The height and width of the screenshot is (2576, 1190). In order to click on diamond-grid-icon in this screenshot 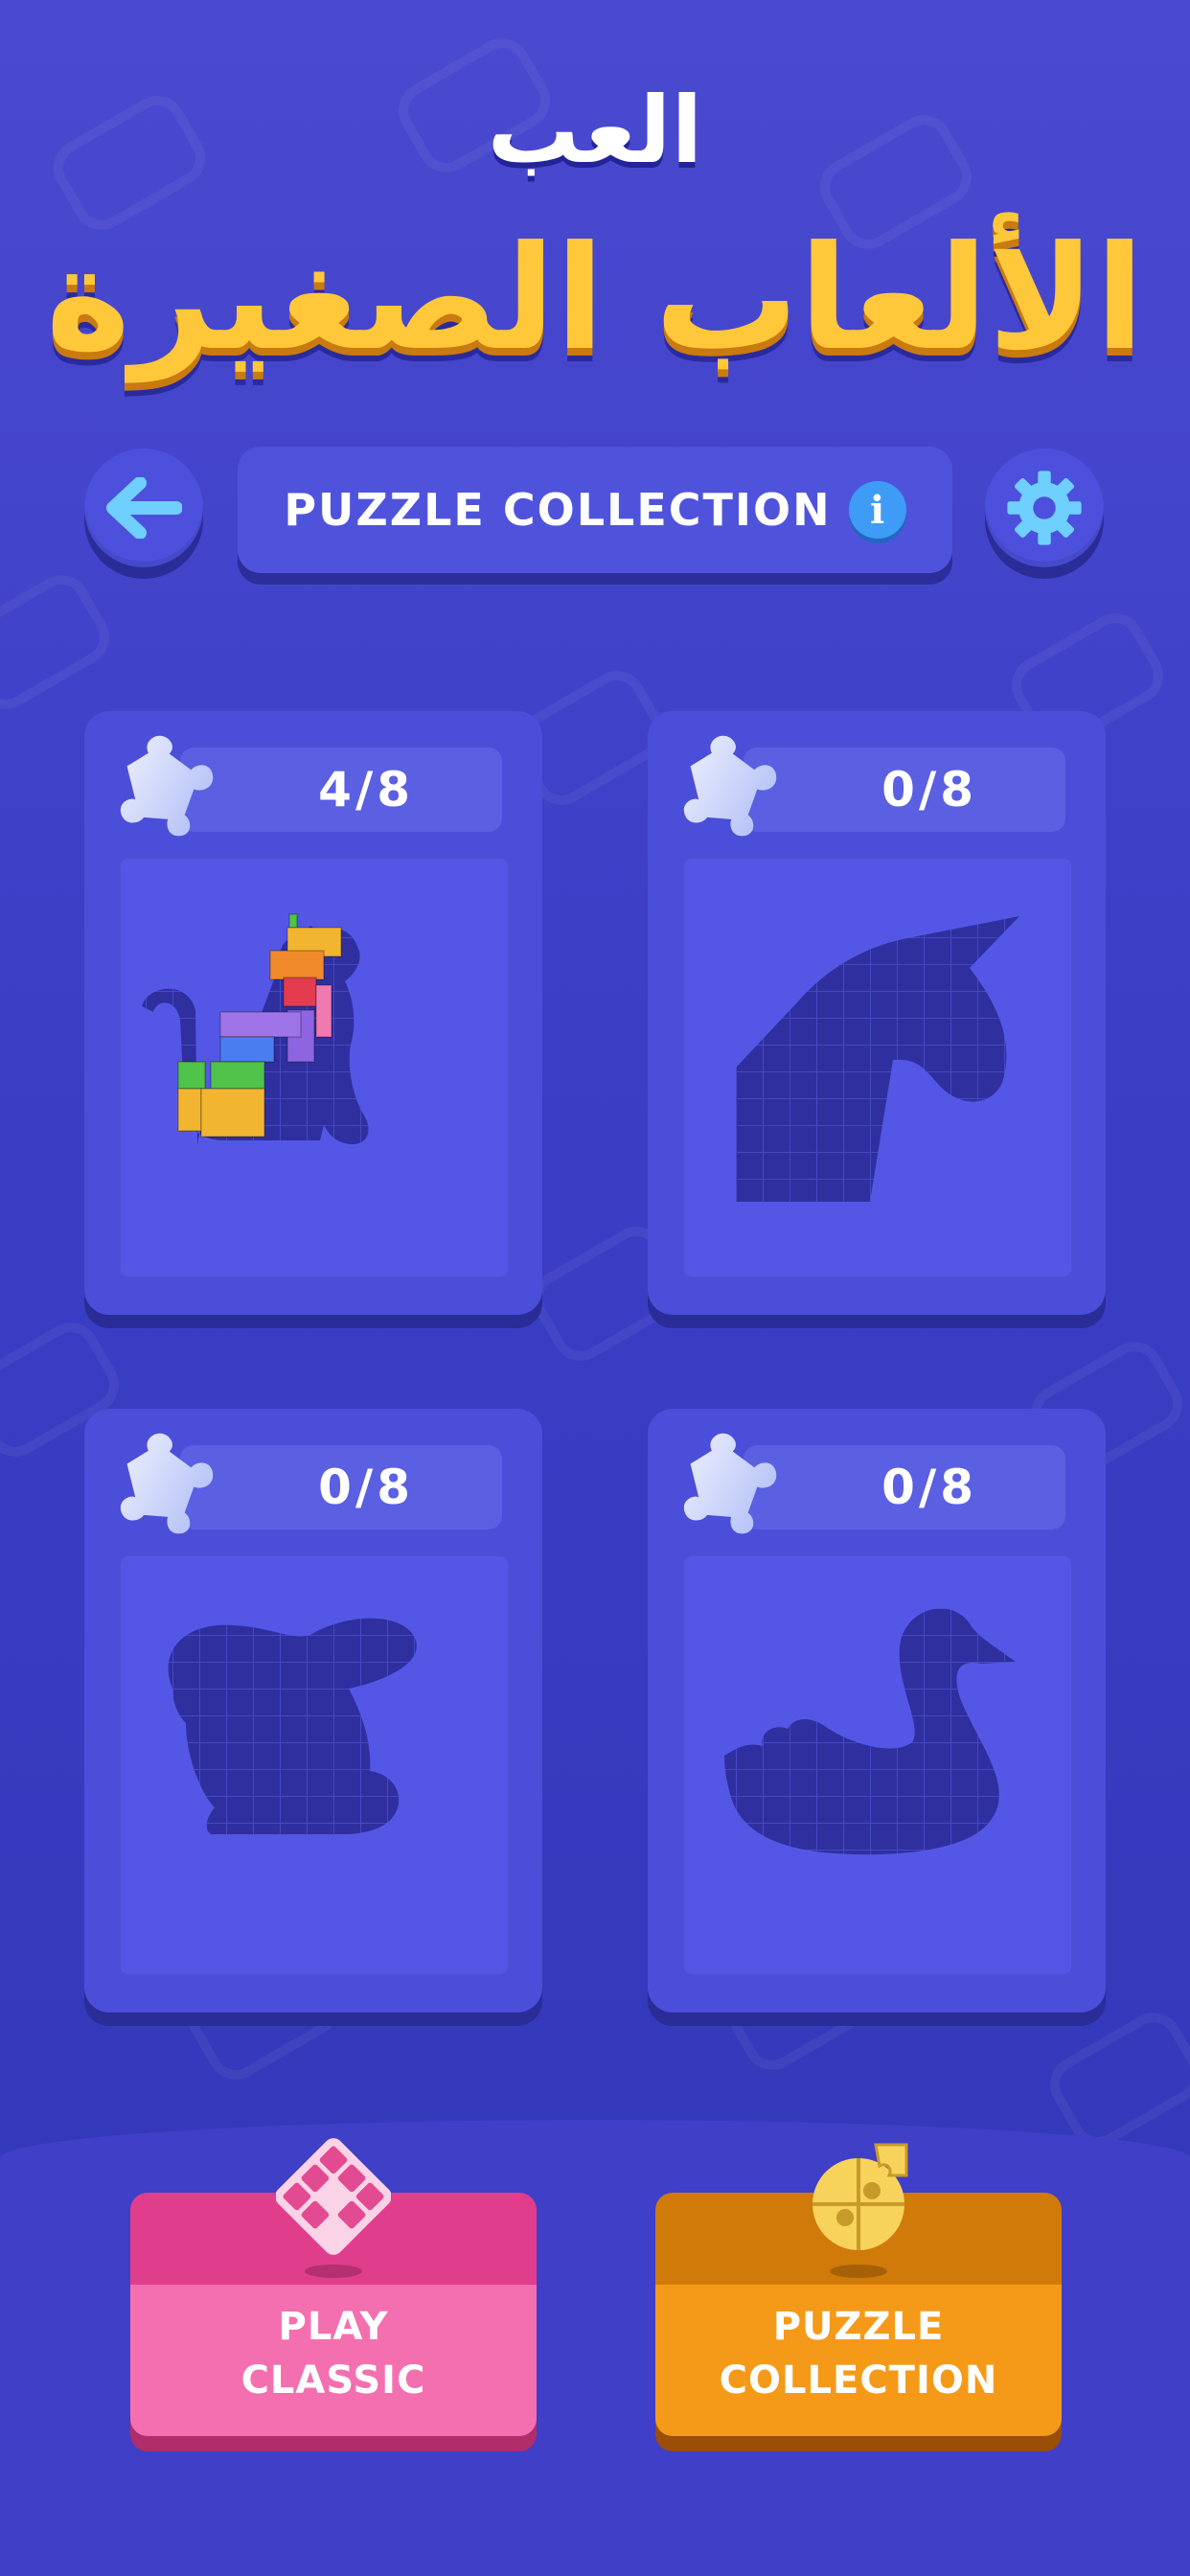, I will do `click(334, 2208)`.